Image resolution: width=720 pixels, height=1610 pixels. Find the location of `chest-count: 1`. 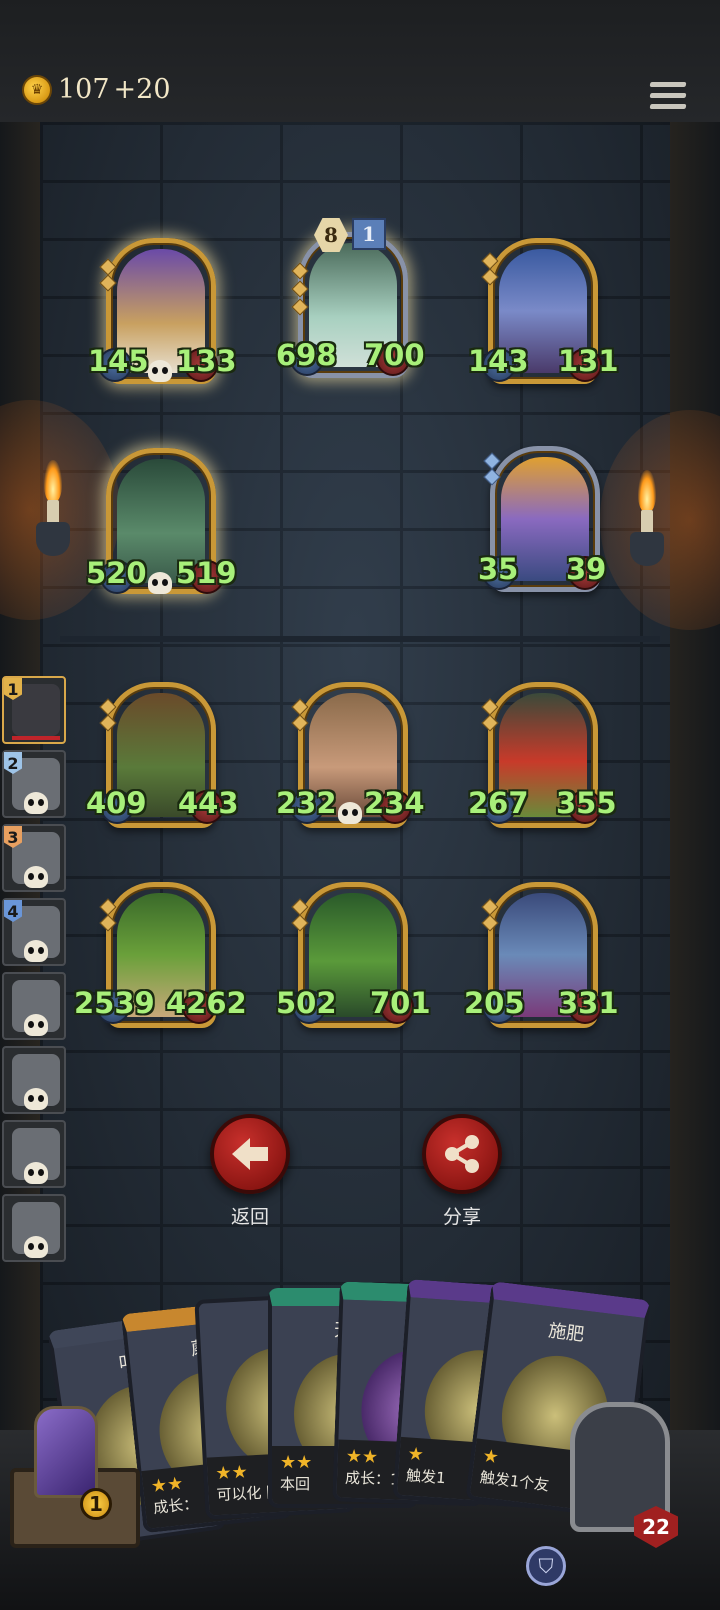

chest-count: 1 is located at coordinates (96, 1504).